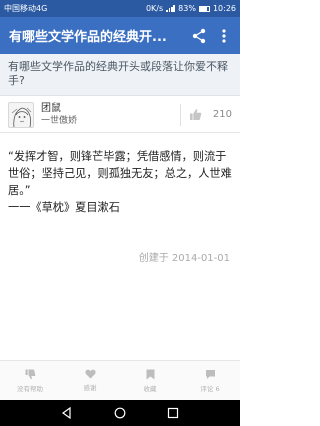 Image resolution: width=320 pixels, height=426 pixels. Describe the element at coordinates (196, 114) in the screenshot. I see `thumbs-up-icon` at that location.